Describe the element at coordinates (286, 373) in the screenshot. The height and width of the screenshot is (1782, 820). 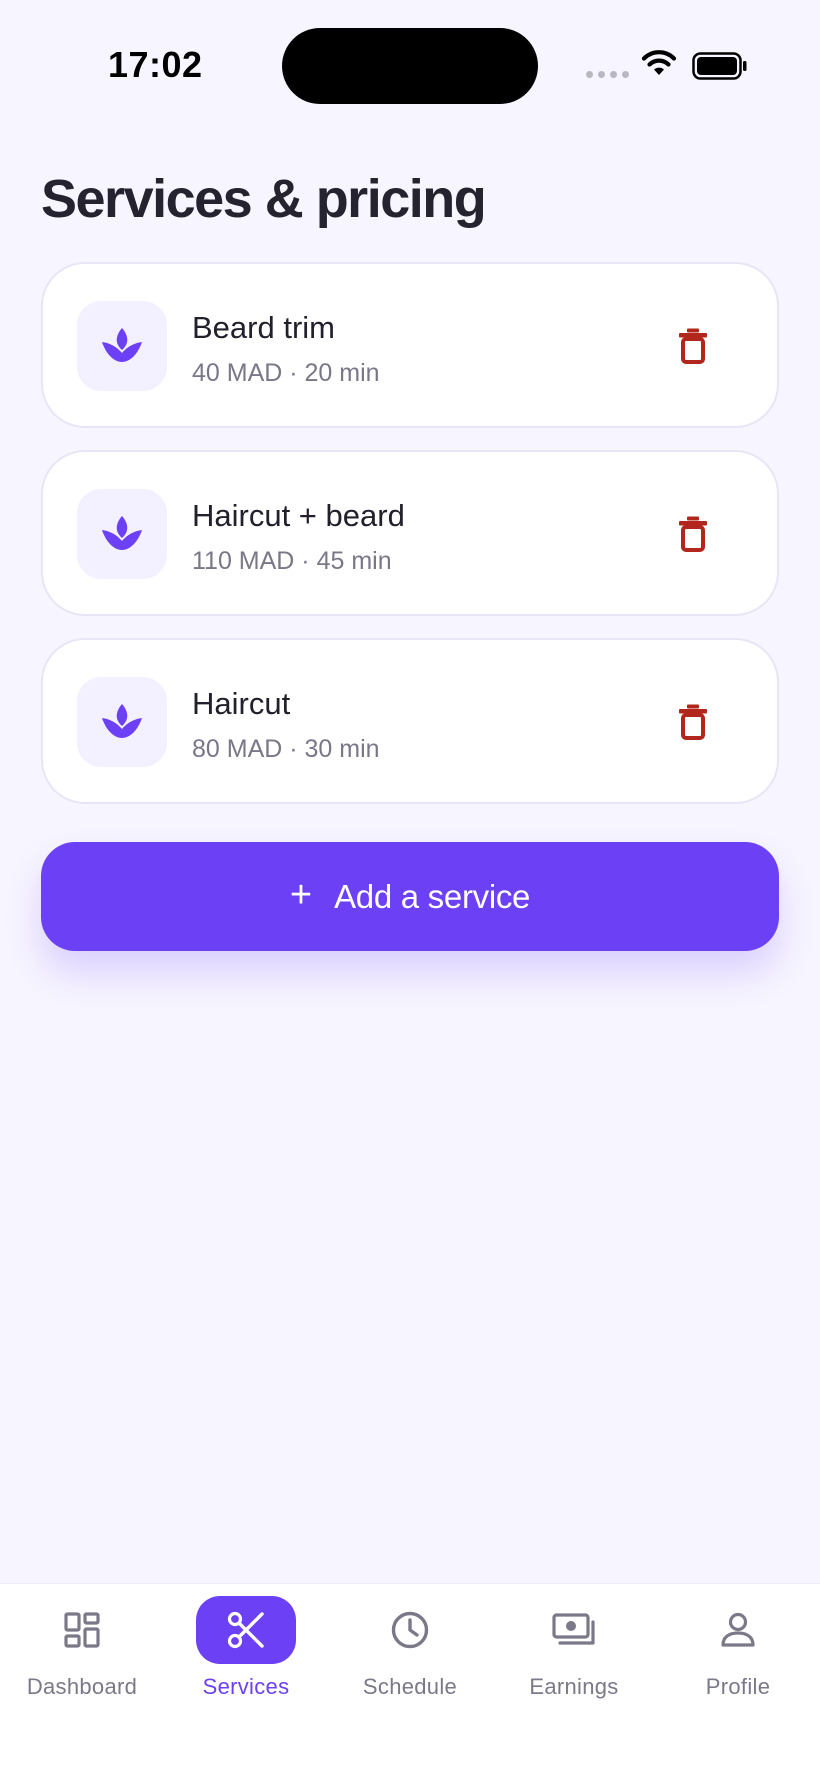
I see `service-price-duration: 40 MAD · 20 min` at that location.